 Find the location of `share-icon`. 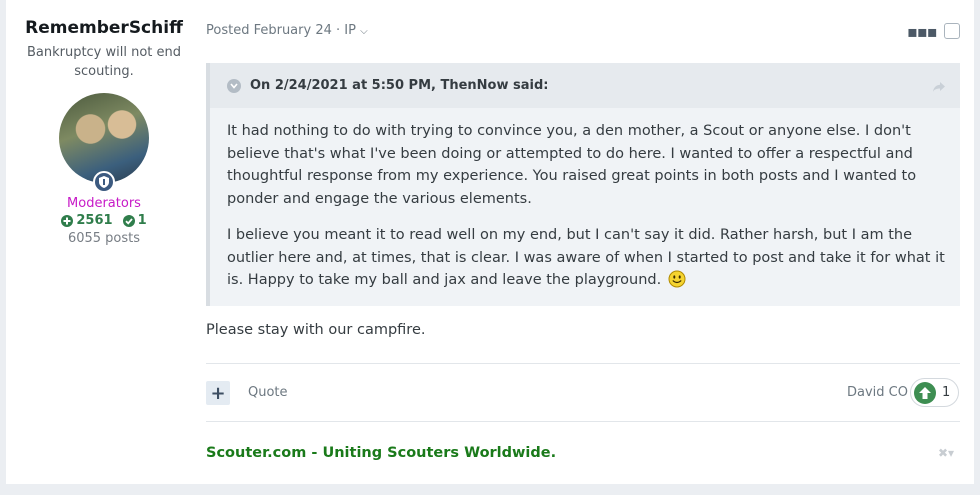

share-icon is located at coordinates (939, 87).